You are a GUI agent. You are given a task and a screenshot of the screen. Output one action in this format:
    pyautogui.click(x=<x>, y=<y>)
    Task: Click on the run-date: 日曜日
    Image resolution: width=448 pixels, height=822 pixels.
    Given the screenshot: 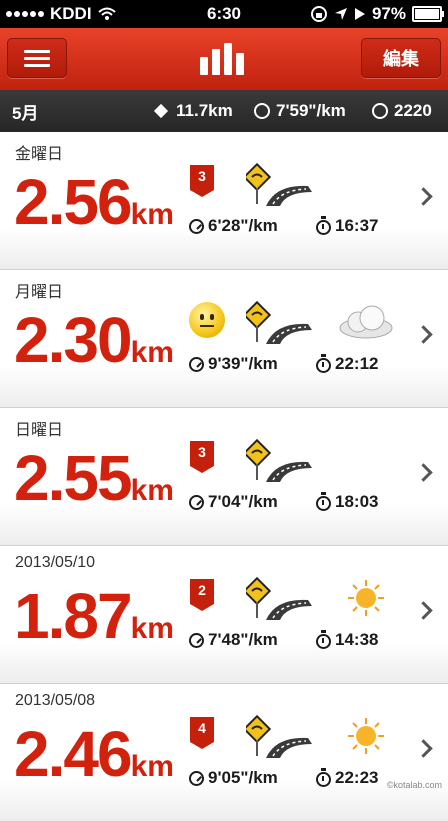 What is the action you would take?
    pyautogui.click(x=39, y=430)
    